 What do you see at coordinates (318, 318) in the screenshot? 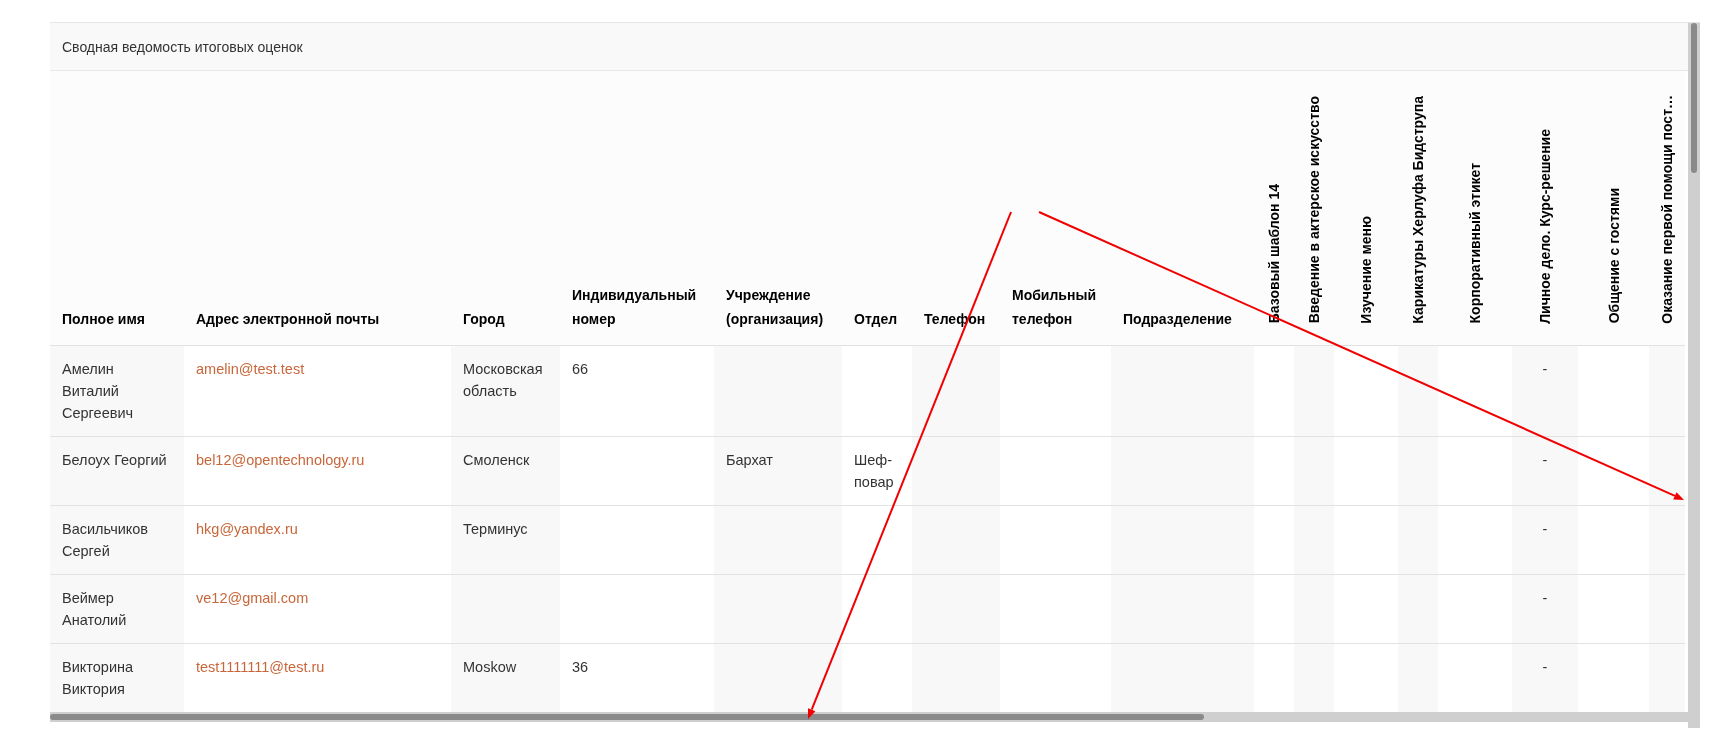
I see `column-header: Адрес электронной почты` at bounding box center [318, 318].